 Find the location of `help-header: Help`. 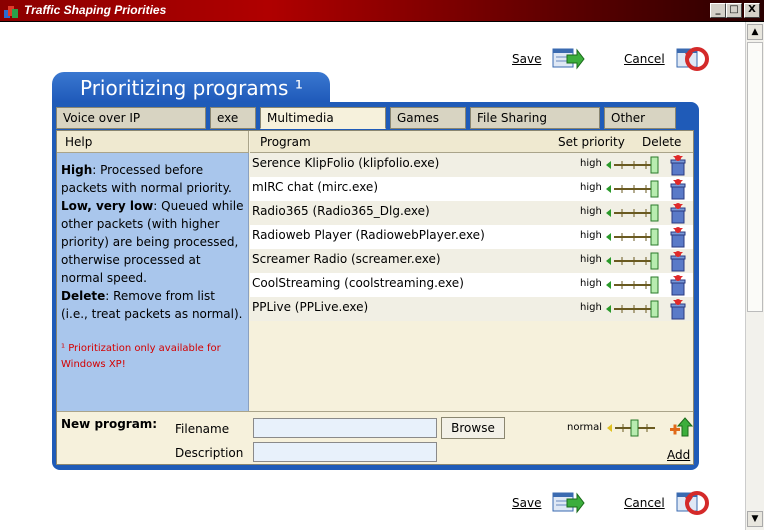

help-header: Help is located at coordinates (153, 142).